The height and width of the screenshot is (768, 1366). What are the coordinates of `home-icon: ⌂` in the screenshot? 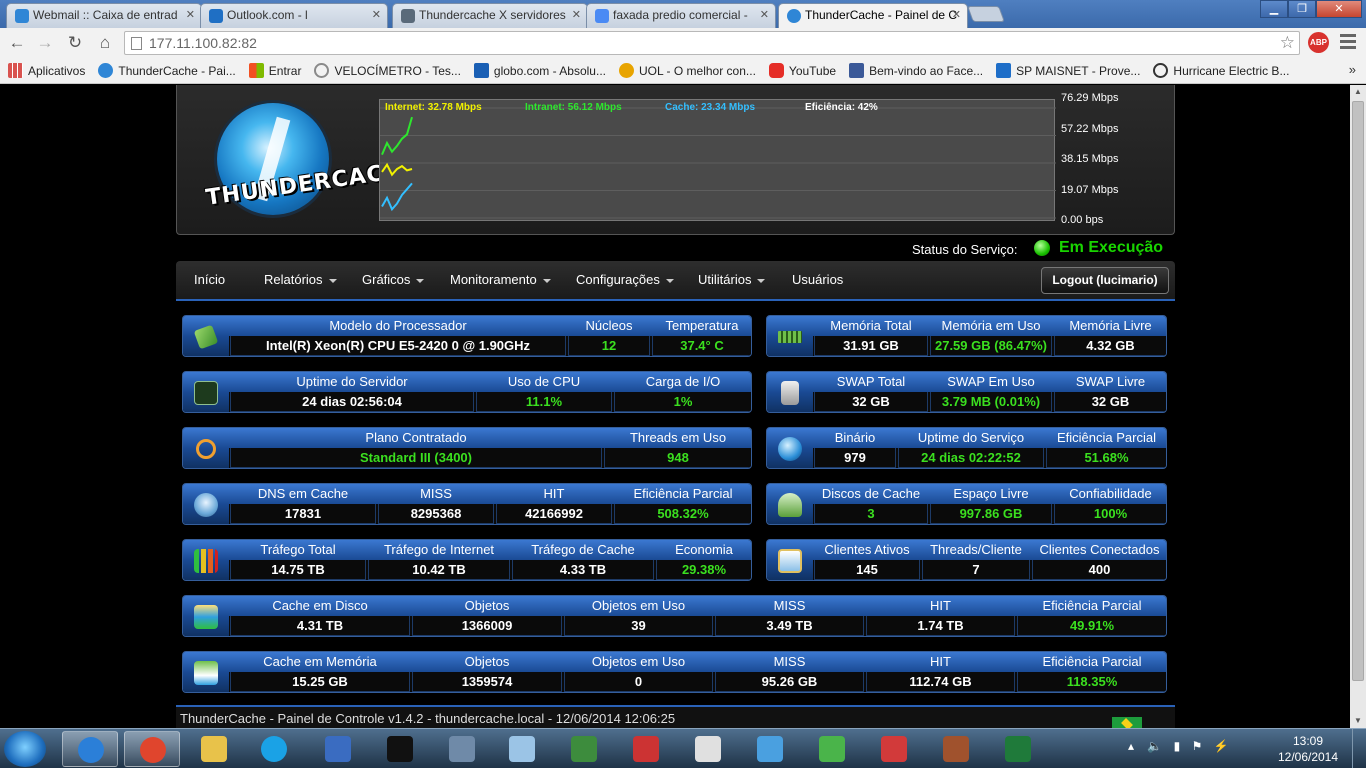 It's located at (105, 43).